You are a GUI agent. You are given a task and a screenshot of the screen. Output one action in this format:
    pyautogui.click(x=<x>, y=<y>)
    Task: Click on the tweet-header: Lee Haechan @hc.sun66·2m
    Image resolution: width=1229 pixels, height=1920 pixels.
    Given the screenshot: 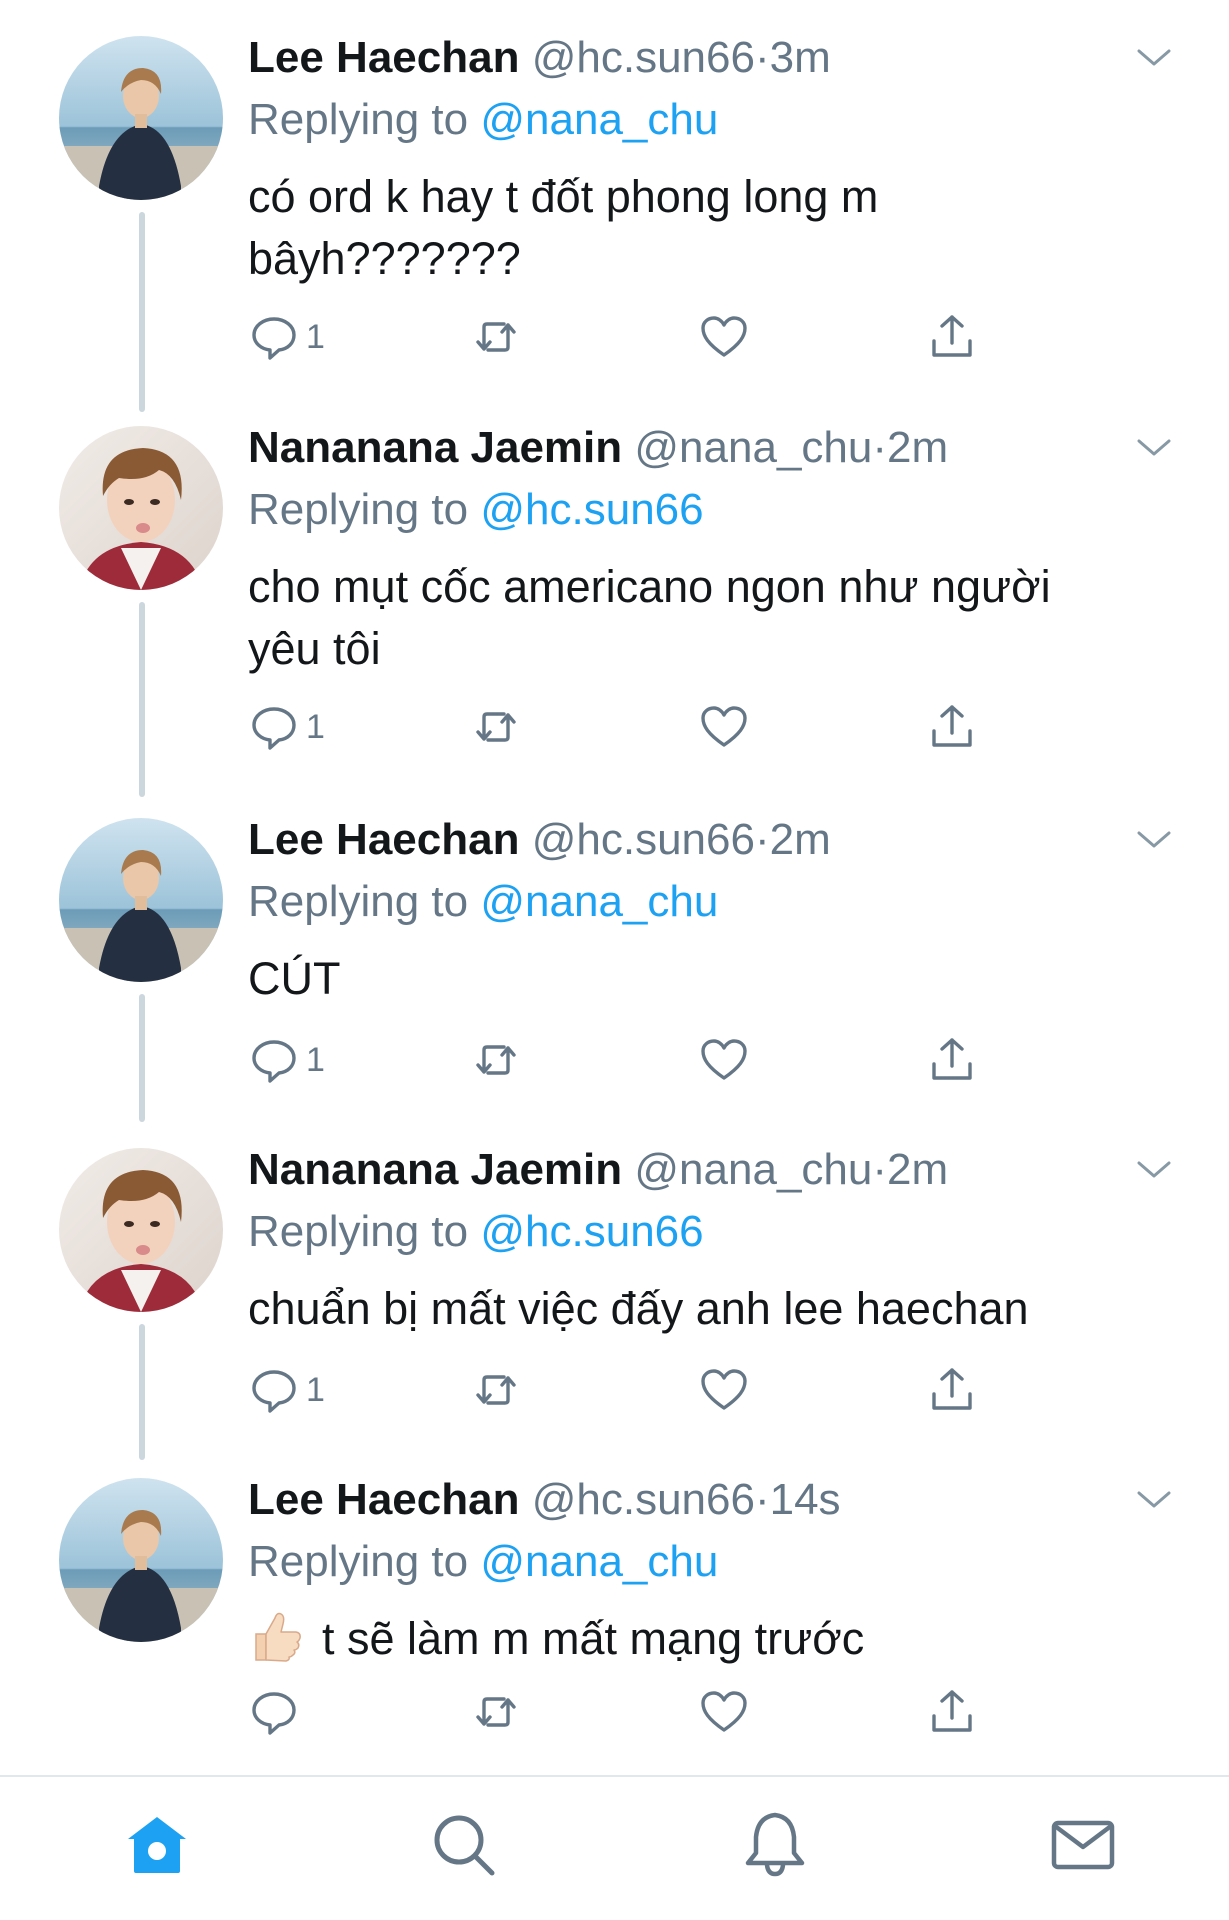 What is the action you would take?
    pyautogui.click(x=539, y=840)
    